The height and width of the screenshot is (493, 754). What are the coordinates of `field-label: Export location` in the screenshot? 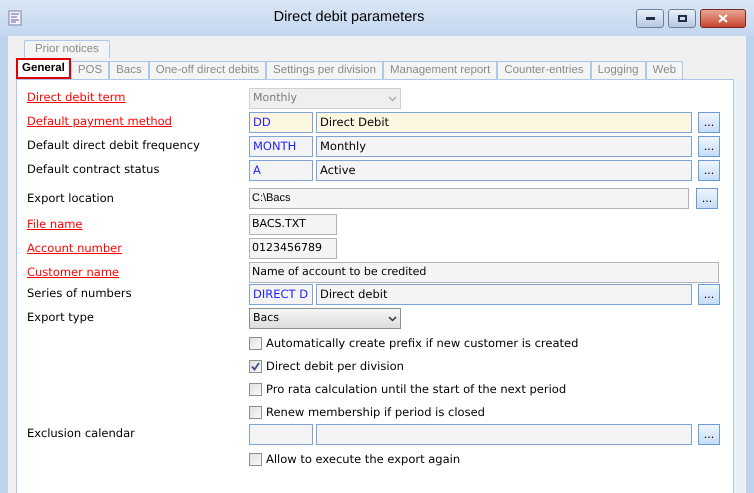 It's located at (70, 197).